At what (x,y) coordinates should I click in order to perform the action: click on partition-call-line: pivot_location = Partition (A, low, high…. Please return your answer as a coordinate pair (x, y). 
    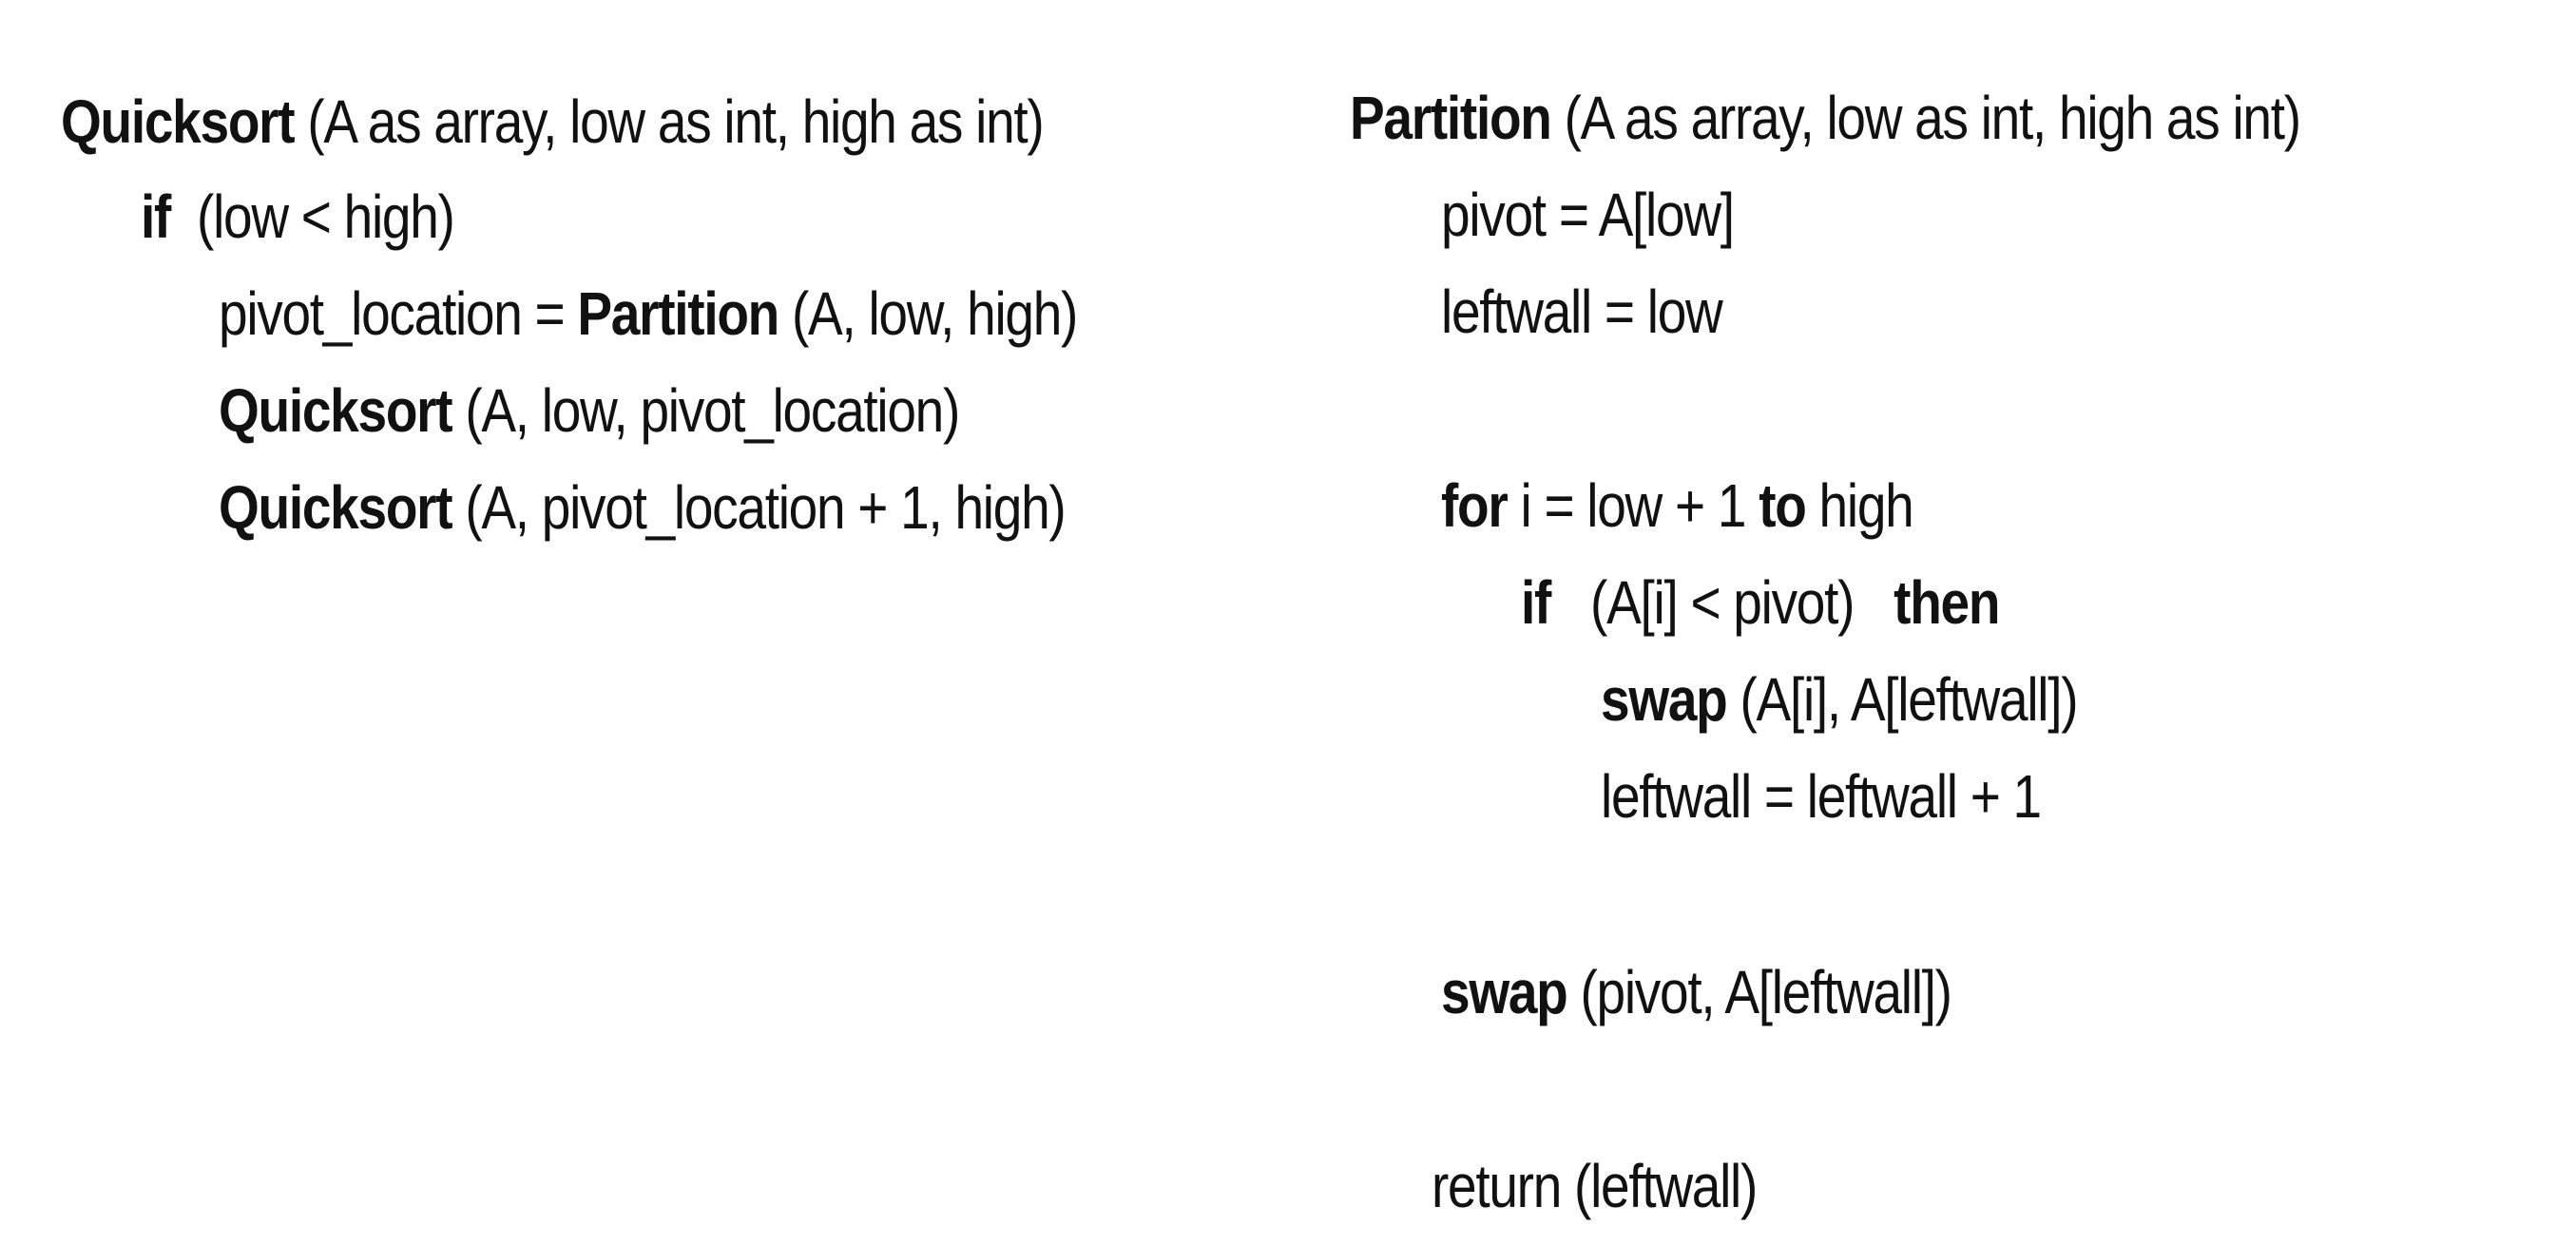
    Looking at the image, I should click on (648, 313).